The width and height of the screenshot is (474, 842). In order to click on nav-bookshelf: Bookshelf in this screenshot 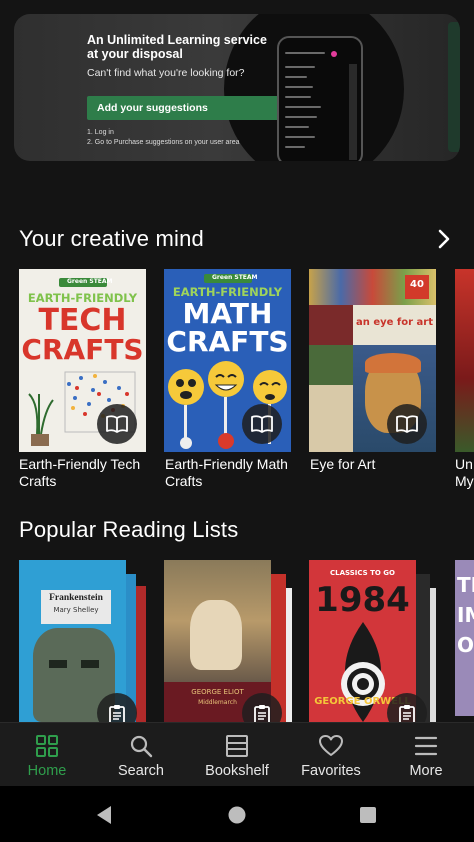, I will do `click(237, 755)`.